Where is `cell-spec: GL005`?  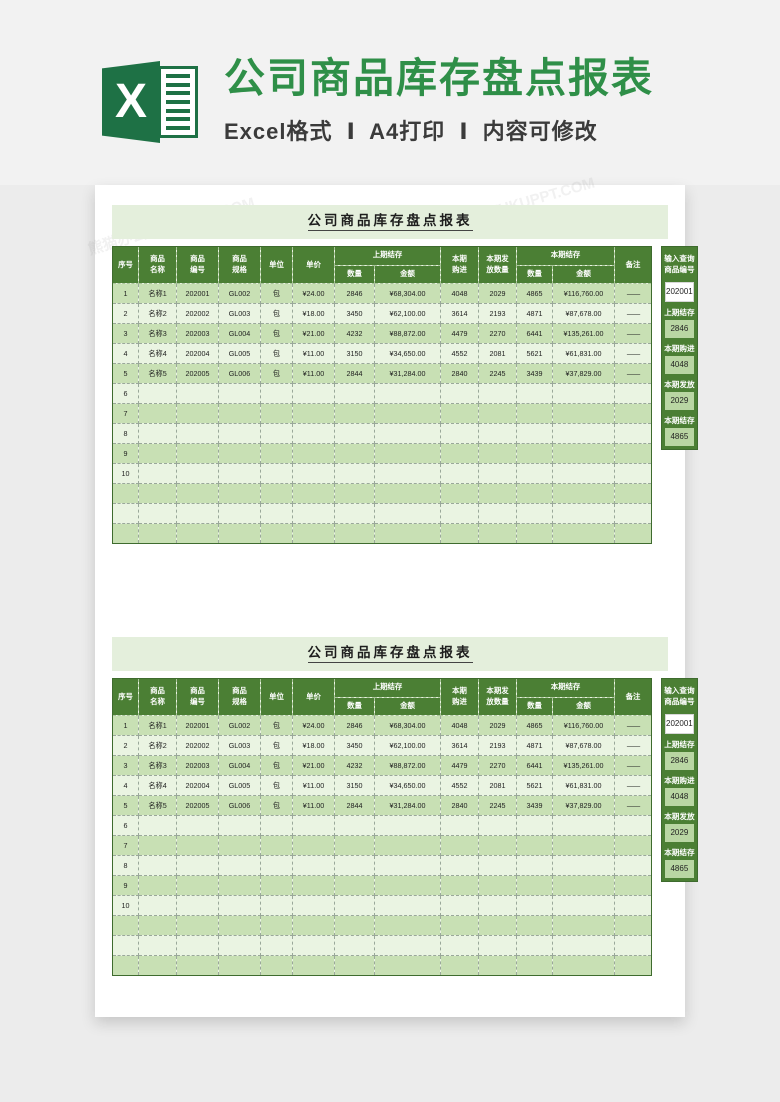 cell-spec: GL005 is located at coordinates (239, 785).